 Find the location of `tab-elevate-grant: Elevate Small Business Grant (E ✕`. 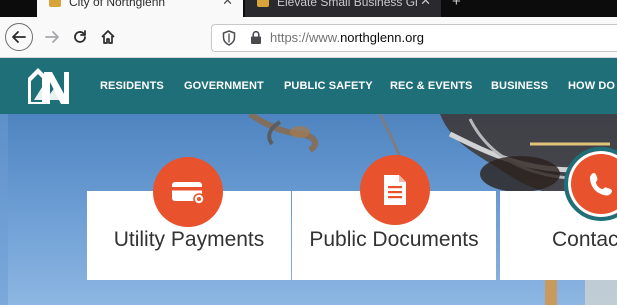

tab-elevate-grant: Elevate Small Business Grant (E ✕ is located at coordinates (343, 8).